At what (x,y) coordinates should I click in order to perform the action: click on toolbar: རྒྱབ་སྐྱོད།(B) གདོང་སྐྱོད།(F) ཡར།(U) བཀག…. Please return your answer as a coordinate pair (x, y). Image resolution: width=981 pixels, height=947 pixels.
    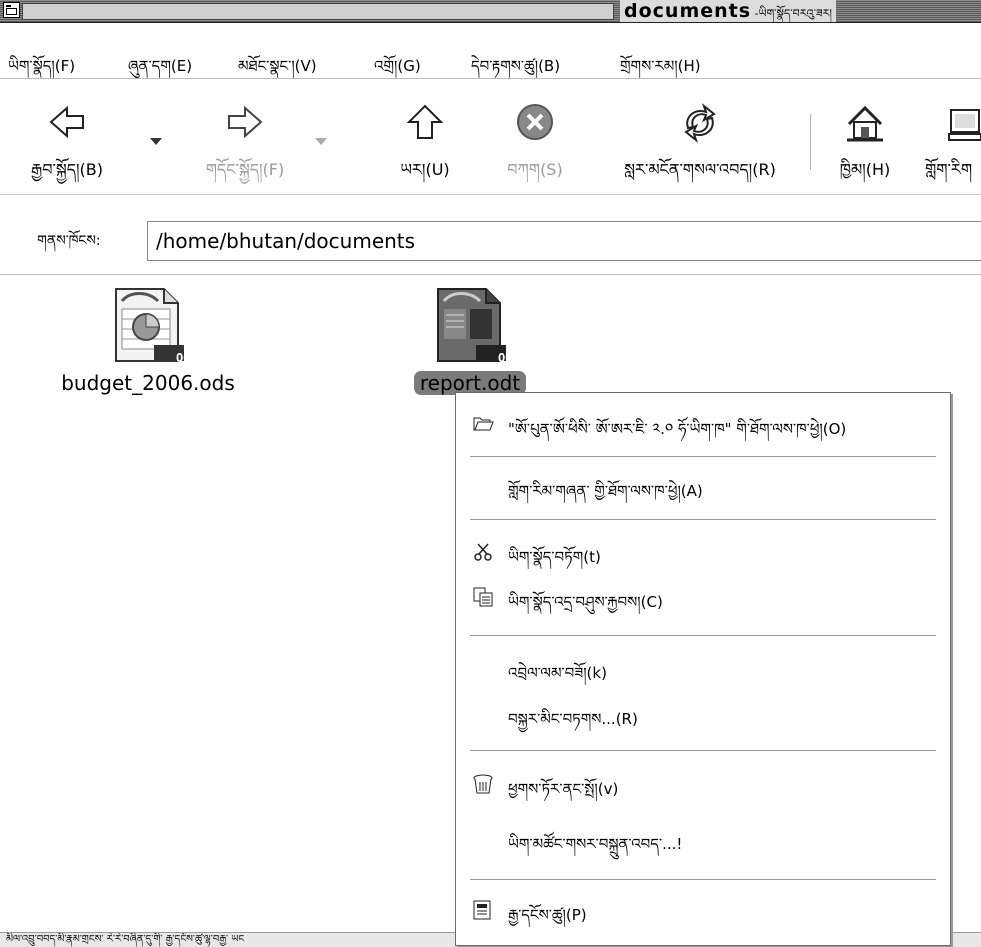
    Looking at the image, I should click on (490, 147).